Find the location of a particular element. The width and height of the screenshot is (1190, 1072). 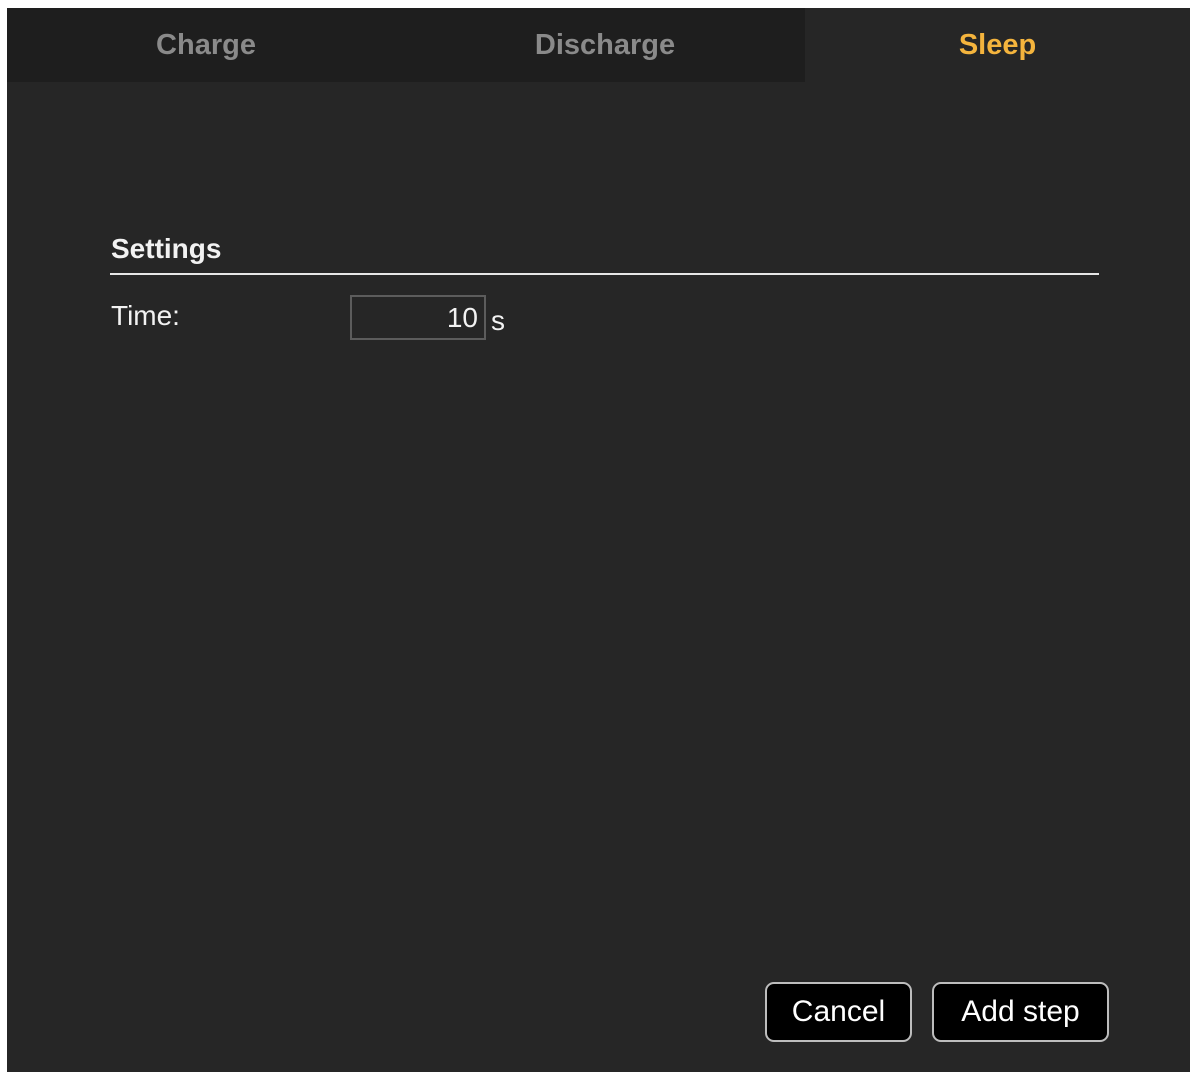

settings-heading: Settings is located at coordinates (166, 248).